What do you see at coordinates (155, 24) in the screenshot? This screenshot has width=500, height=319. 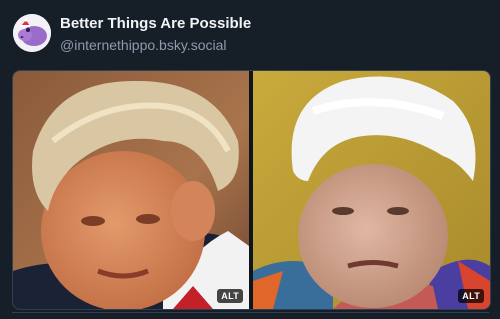 I see `author-display-name: Better Things Are Possible` at bounding box center [155, 24].